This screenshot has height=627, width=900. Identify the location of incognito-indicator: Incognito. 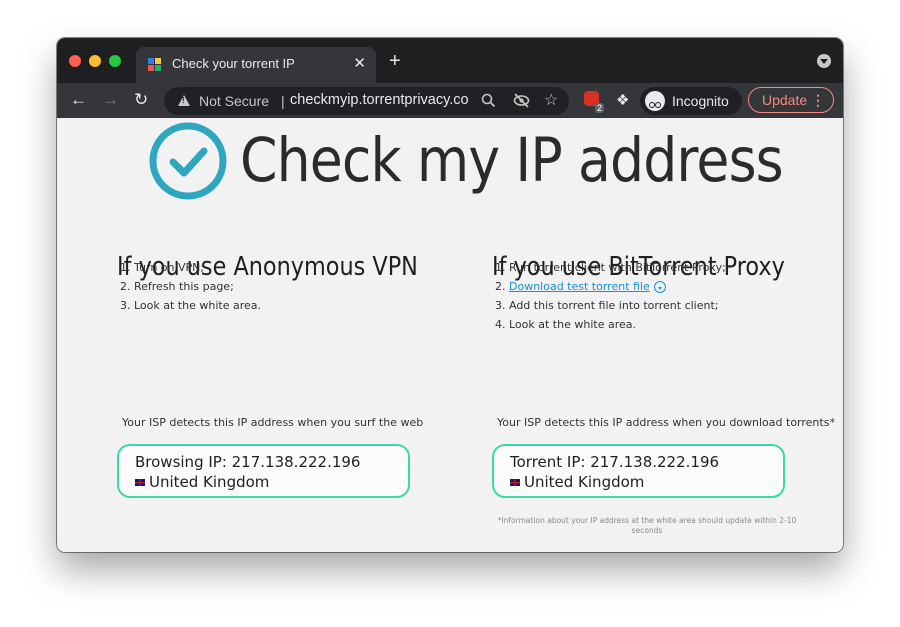
(691, 101).